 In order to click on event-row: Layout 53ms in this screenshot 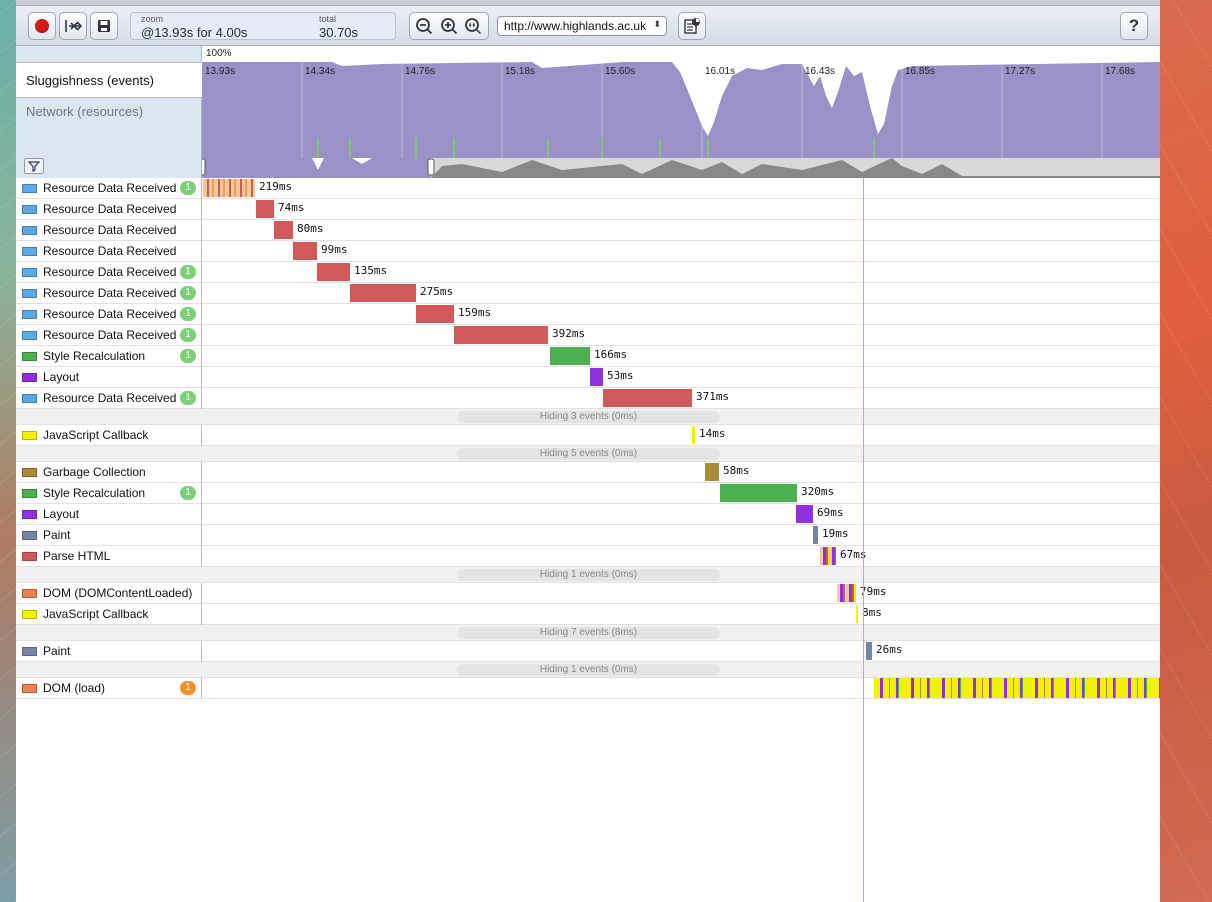, I will do `click(588, 377)`.